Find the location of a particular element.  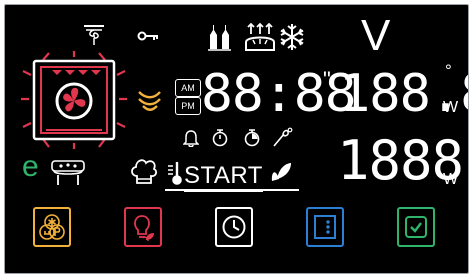

confirm-button is located at coordinates (416, 227).